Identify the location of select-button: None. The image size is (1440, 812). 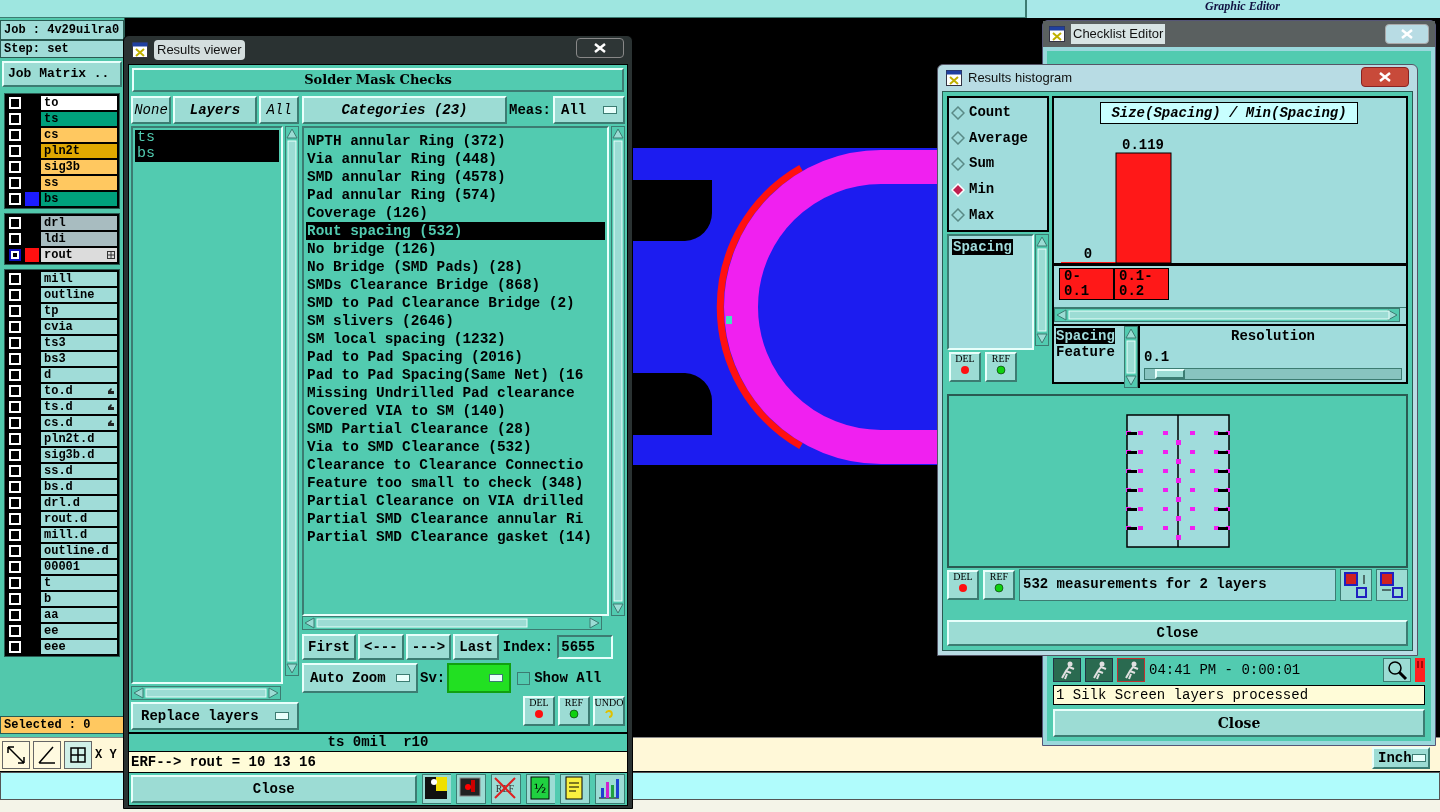
(151, 110).